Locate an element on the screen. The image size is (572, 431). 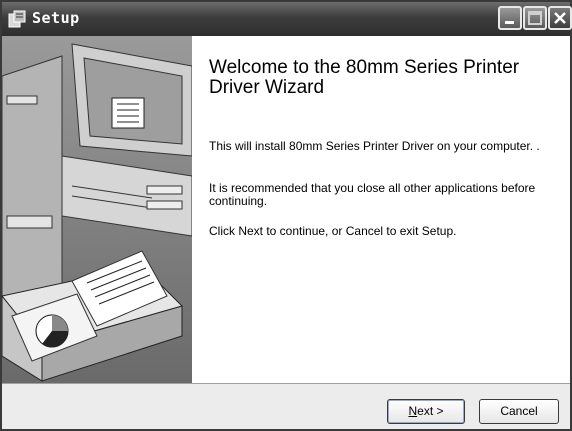
close-icon is located at coordinates (560, 18).